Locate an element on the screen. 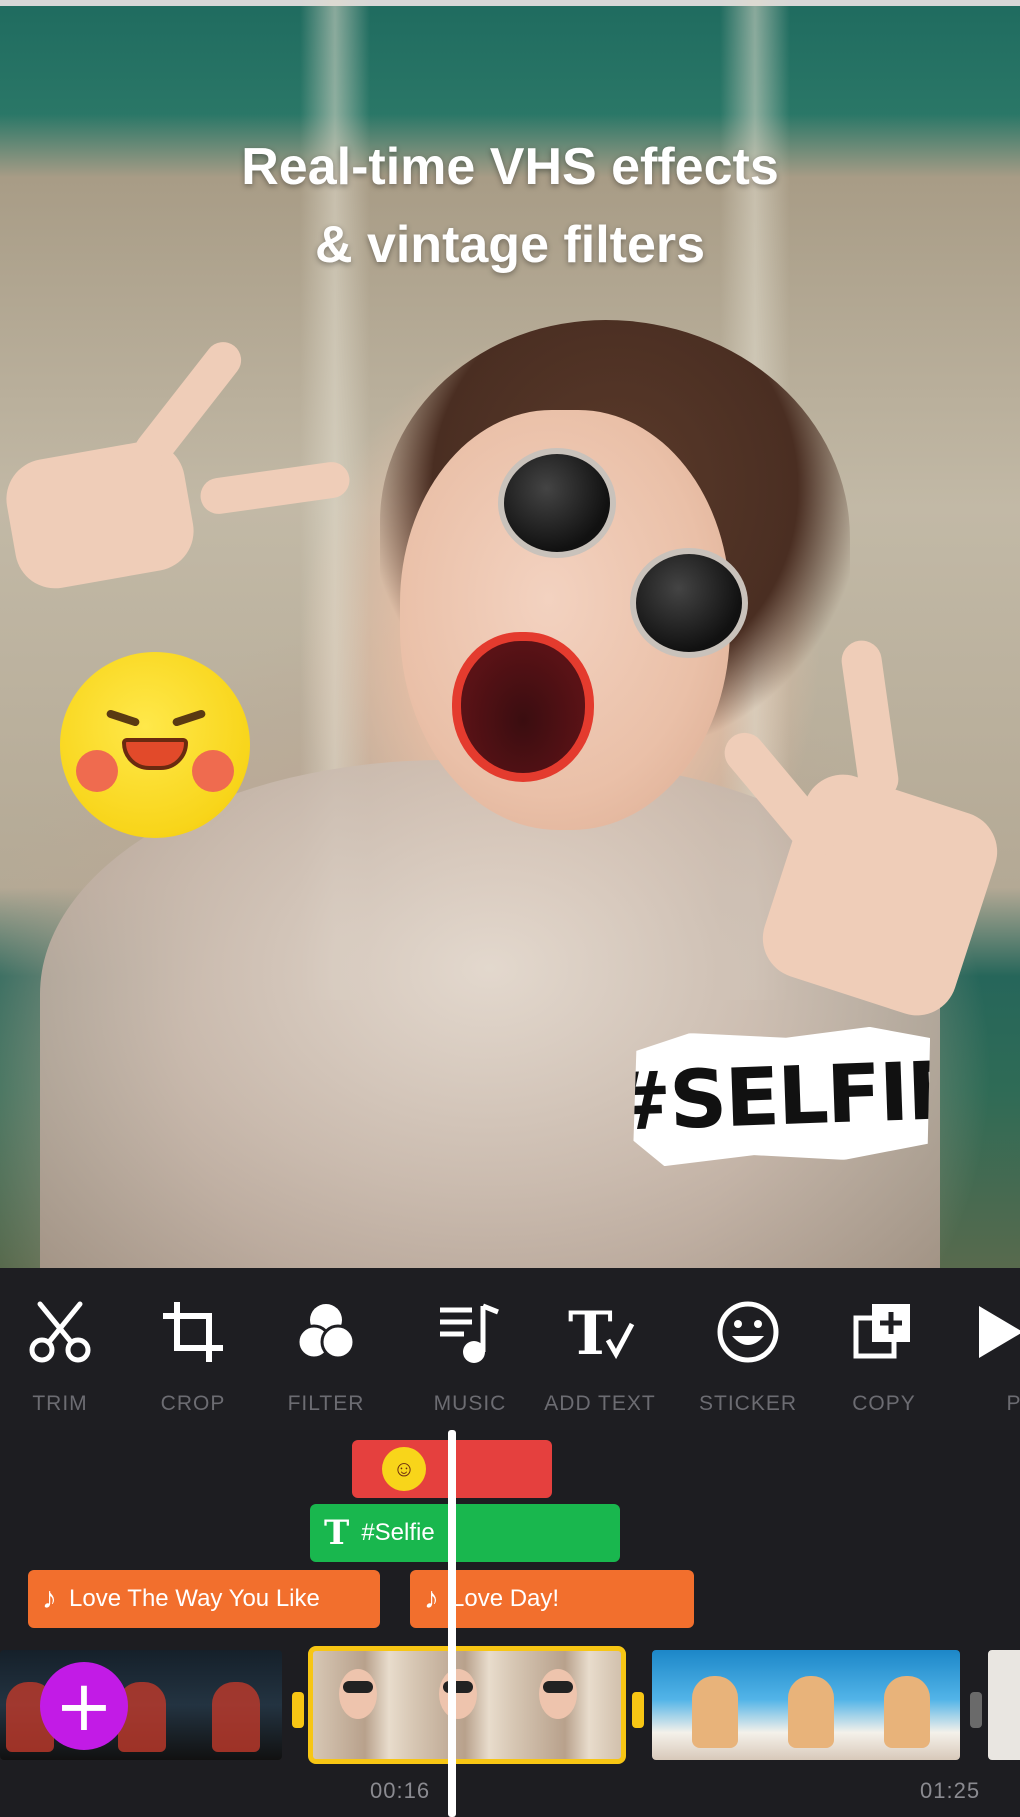  photo-finger is located at coordinates (188, 405).